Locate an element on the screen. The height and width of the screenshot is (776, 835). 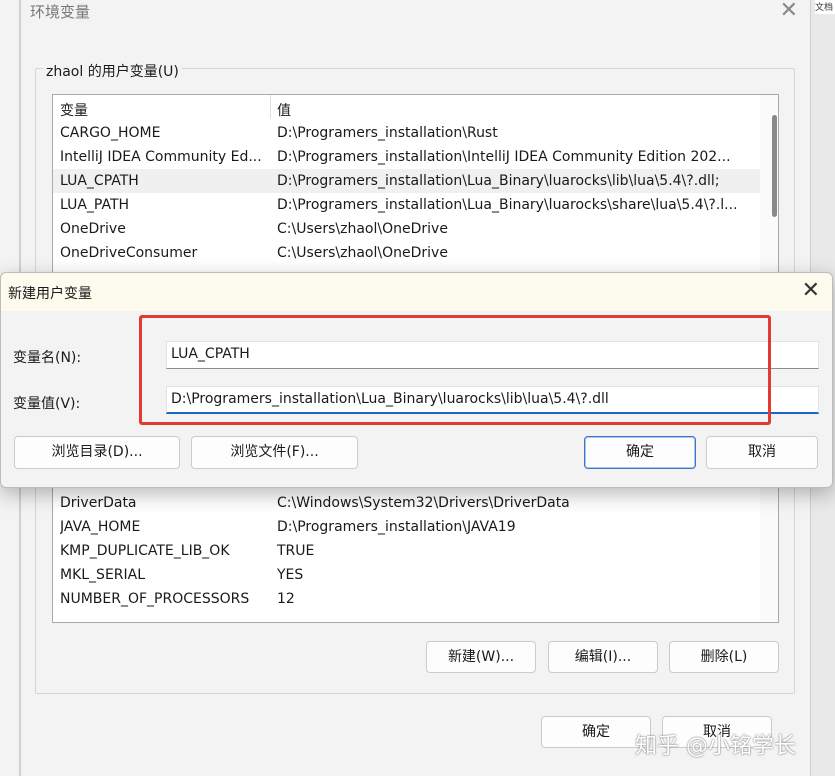
variable-value: YES is located at coordinates (290, 575).